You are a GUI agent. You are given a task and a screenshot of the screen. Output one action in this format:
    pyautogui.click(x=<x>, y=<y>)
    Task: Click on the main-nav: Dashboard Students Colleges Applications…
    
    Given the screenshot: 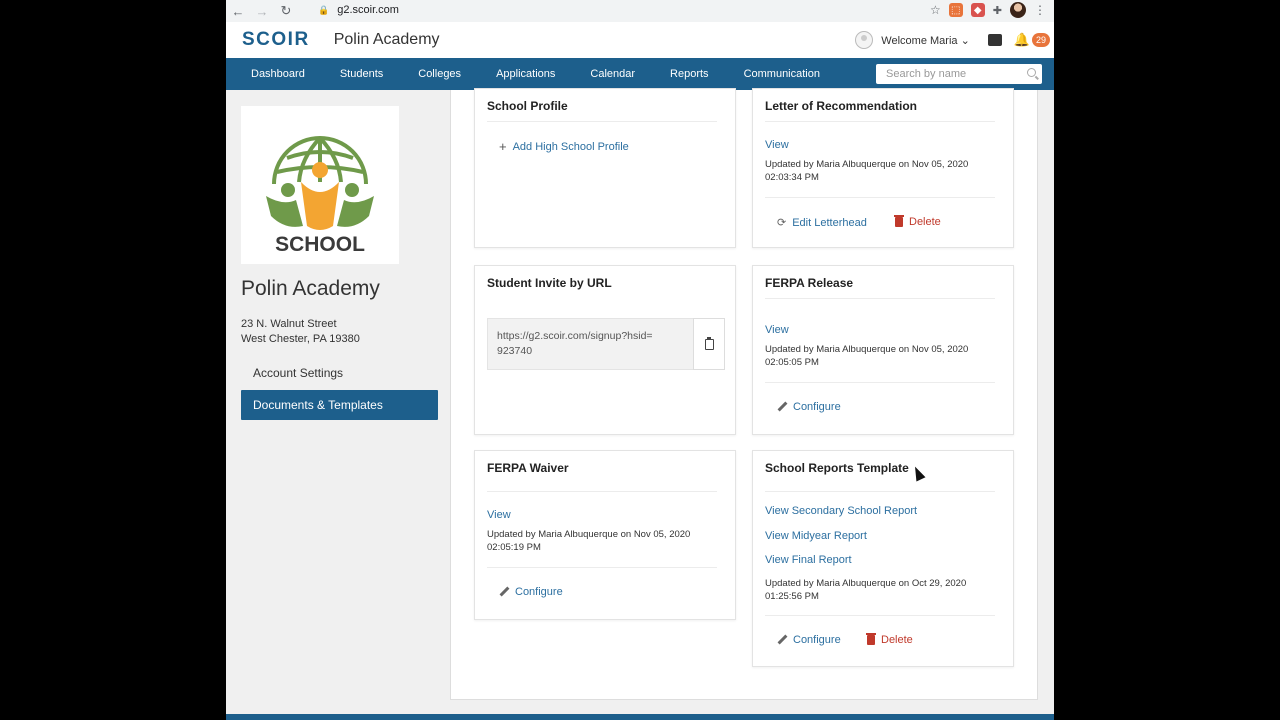 What is the action you would take?
    pyautogui.click(x=640, y=74)
    